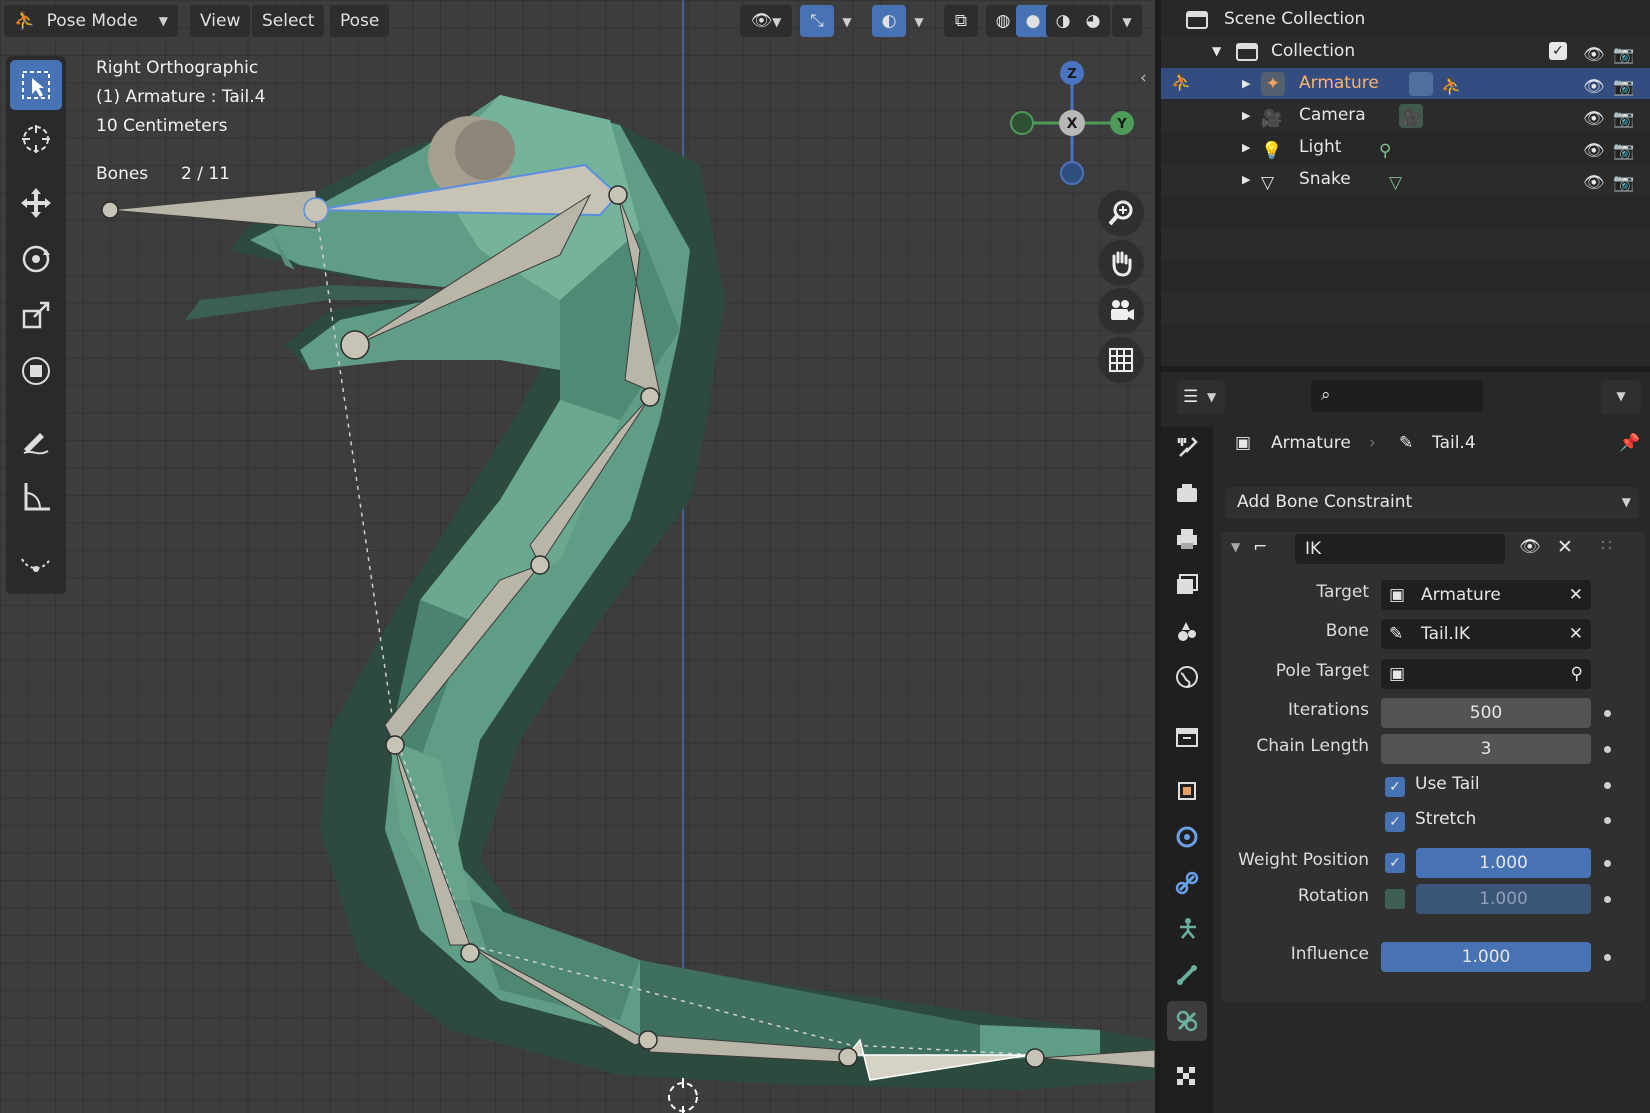 Image resolution: width=1650 pixels, height=1113 pixels. I want to click on chain-length-field: 3, so click(1486, 749).